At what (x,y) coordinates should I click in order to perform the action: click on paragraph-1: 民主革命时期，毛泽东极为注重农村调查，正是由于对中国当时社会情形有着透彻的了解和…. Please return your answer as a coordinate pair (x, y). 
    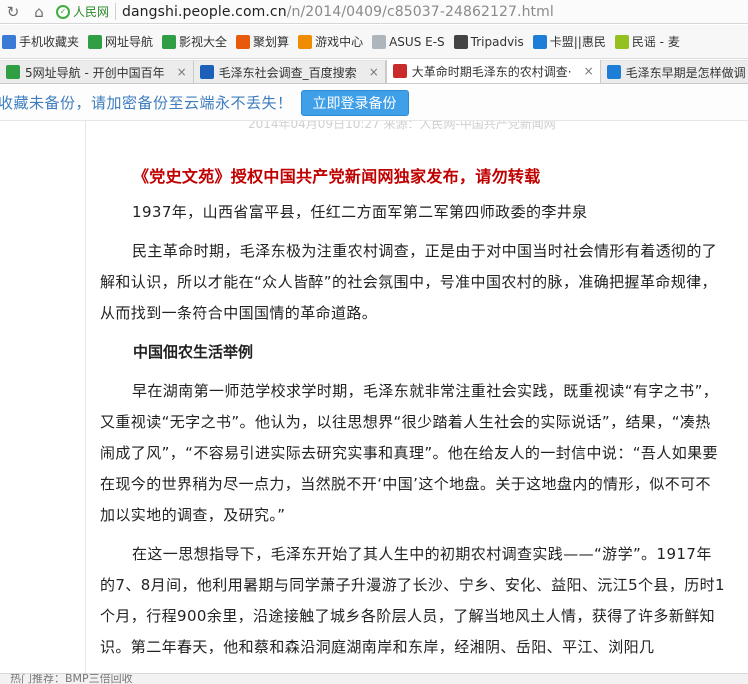
    Looking at the image, I should click on (409, 282).